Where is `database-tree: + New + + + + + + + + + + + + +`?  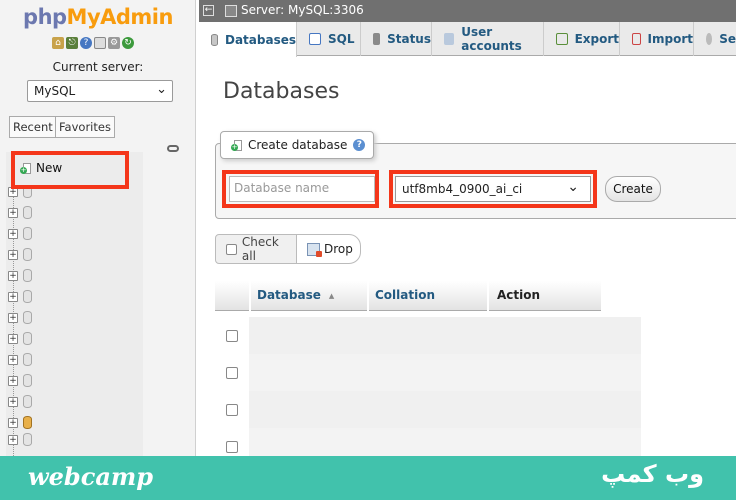
database-tree: + New + + + + + + + + + + + + + is located at coordinates (74, 304).